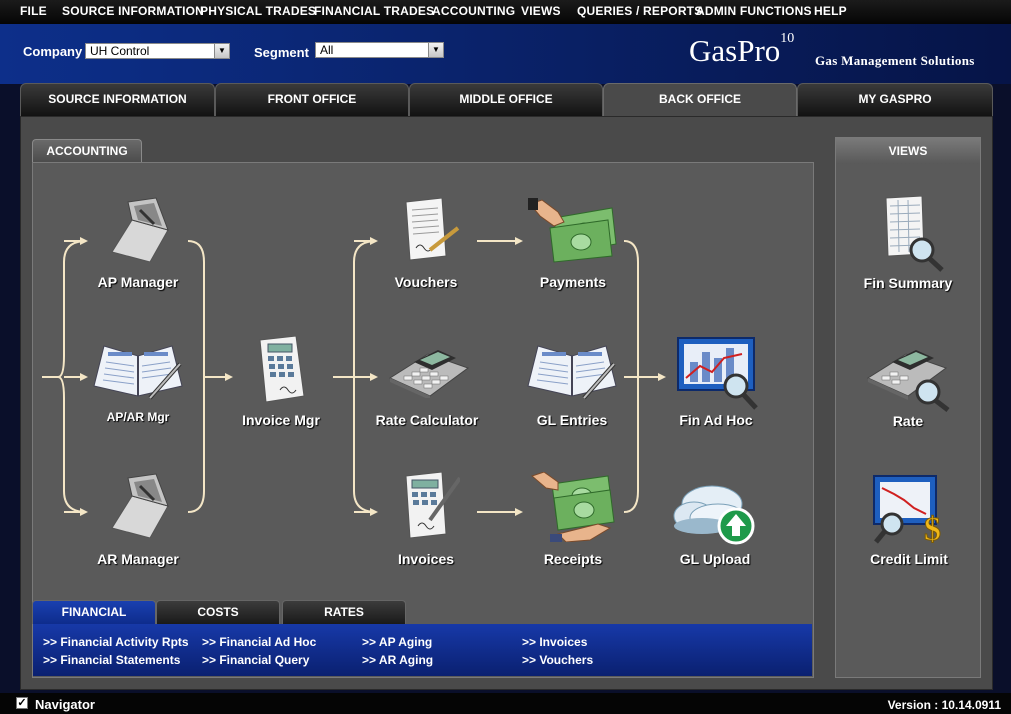 The image size is (1011, 714). I want to click on fin-summary-view: Fin Summary, so click(908, 244).